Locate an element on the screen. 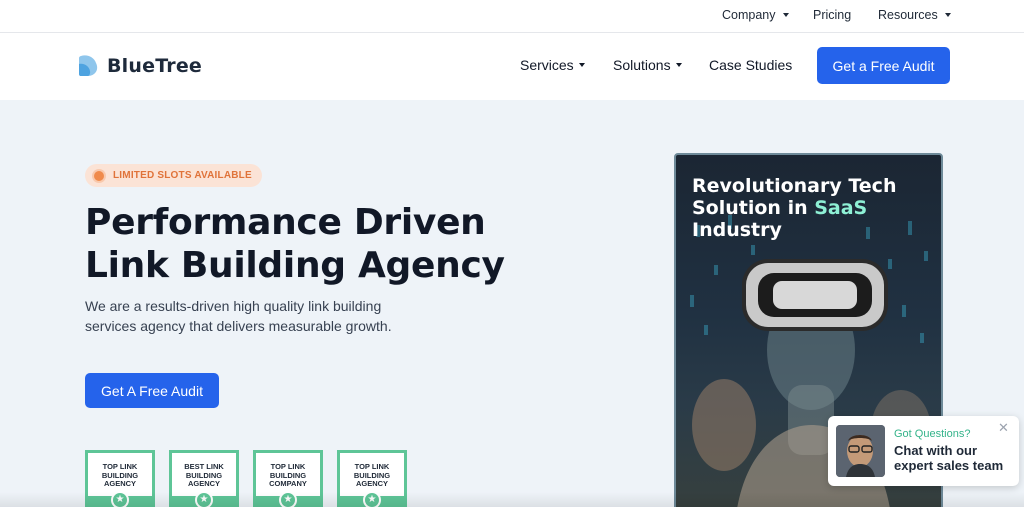 The width and height of the screenshot is (1024, 507). topnav-pricing: Pricing is located at coordinates (832, 15).